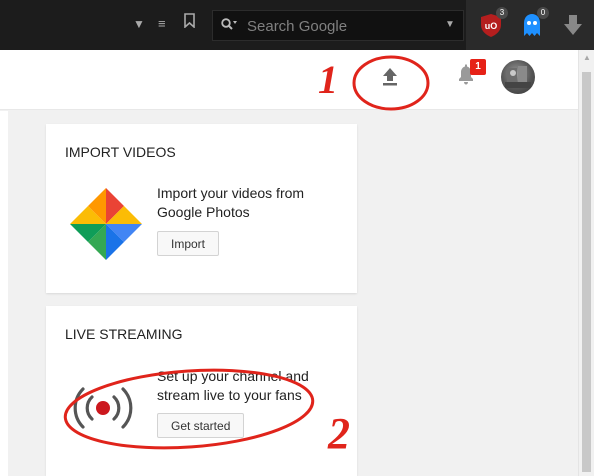 The image size is (594, 476). I want to click on google-photos-icon, so click(106, 224).